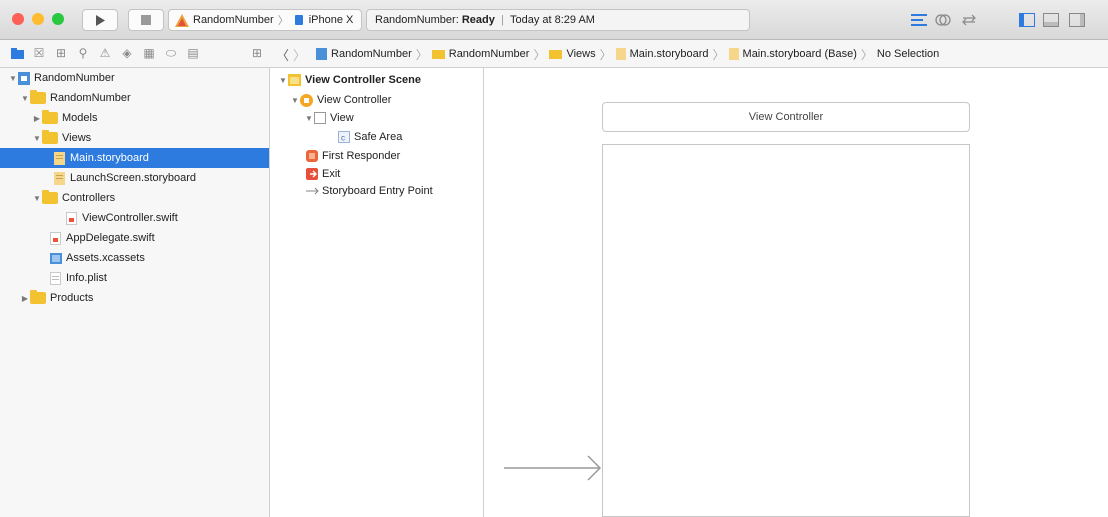  Describe the element at coordinates (59, 178) in the screenshot. I see `storyboard-file-icon` at that location.